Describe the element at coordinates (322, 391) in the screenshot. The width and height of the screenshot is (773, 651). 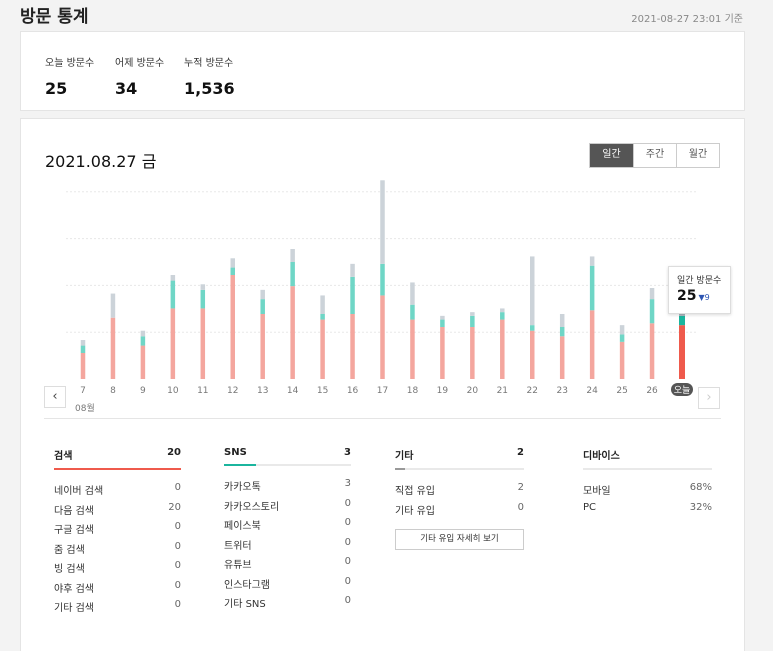
I see `tick-label: 15` at that location.